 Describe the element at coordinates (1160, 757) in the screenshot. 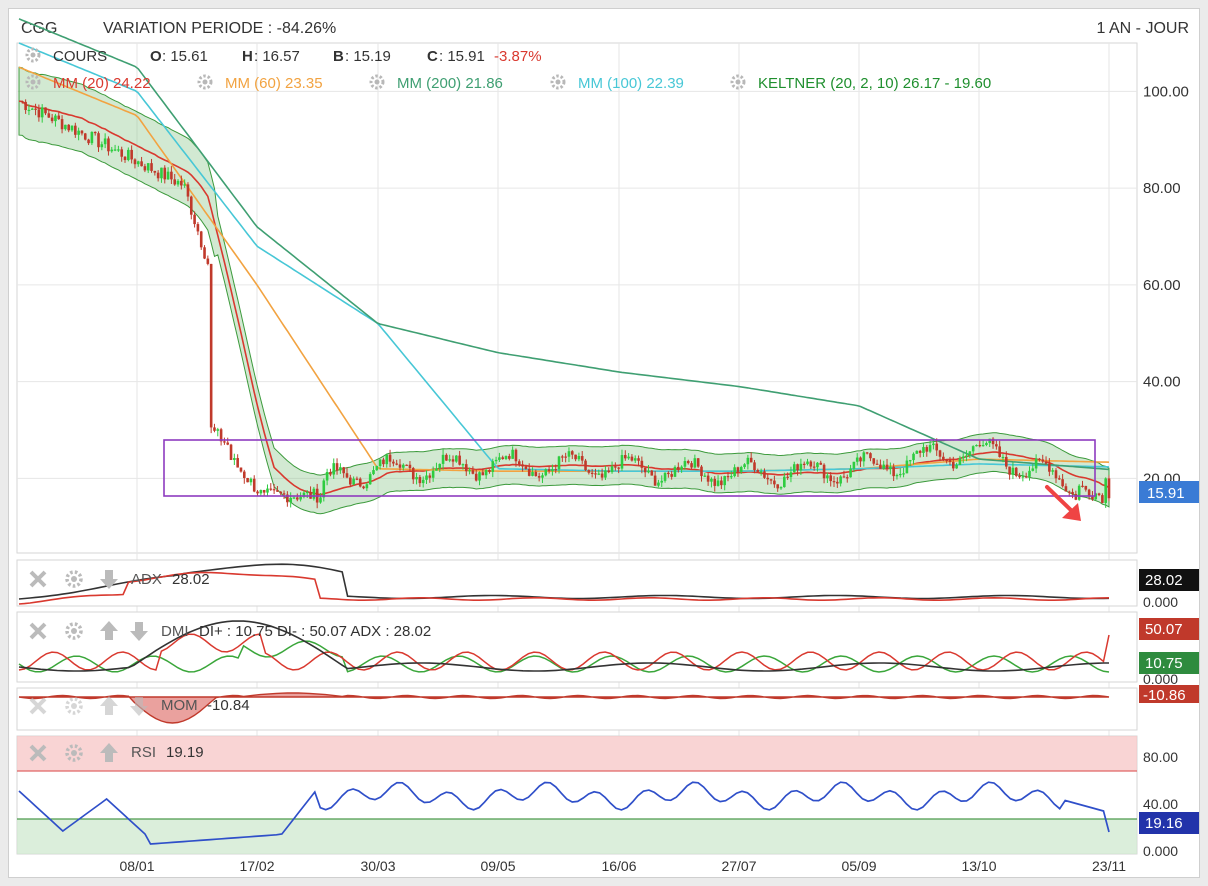

I see `rsi-tick-80: 80.00` at that location.